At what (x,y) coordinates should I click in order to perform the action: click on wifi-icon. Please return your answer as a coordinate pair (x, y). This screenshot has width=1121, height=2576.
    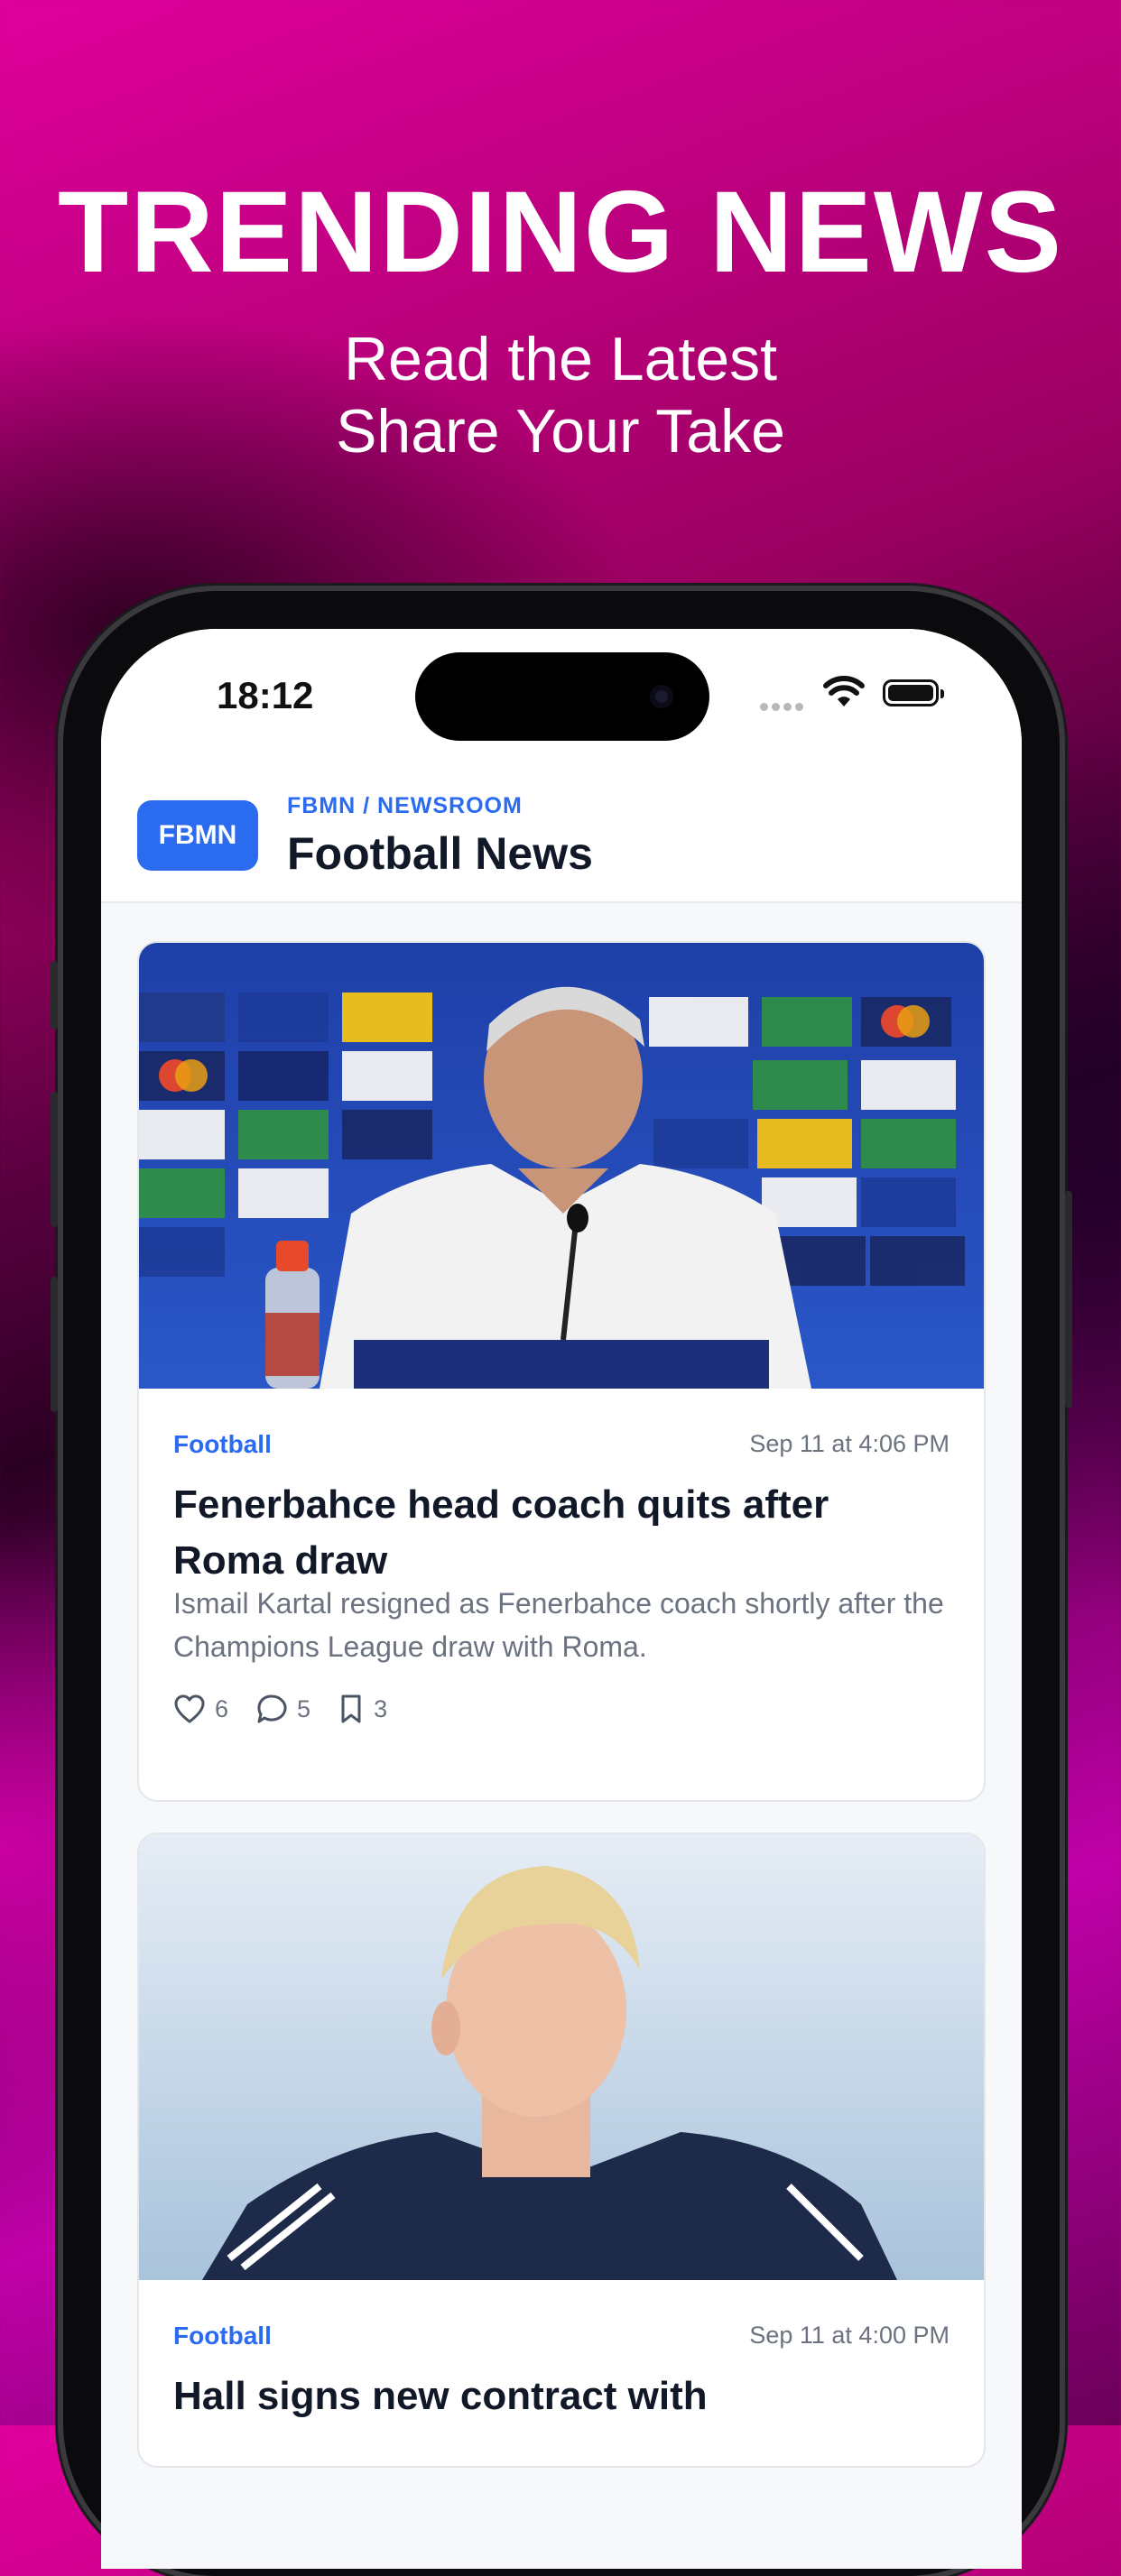
    Looking at the image, I should click on (844, 691).